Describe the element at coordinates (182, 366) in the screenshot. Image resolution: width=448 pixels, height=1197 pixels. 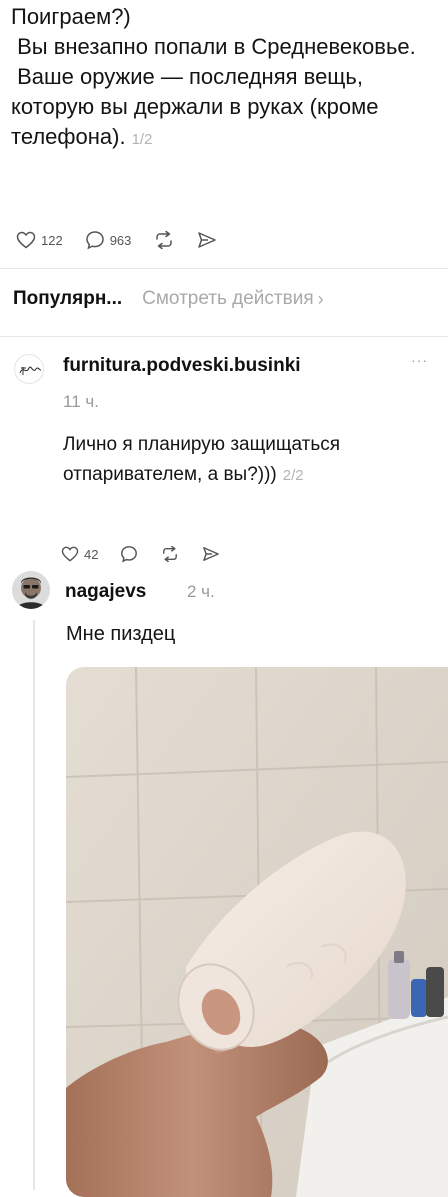
I see `comment-username: furnitura.podveski.businki` at that location.